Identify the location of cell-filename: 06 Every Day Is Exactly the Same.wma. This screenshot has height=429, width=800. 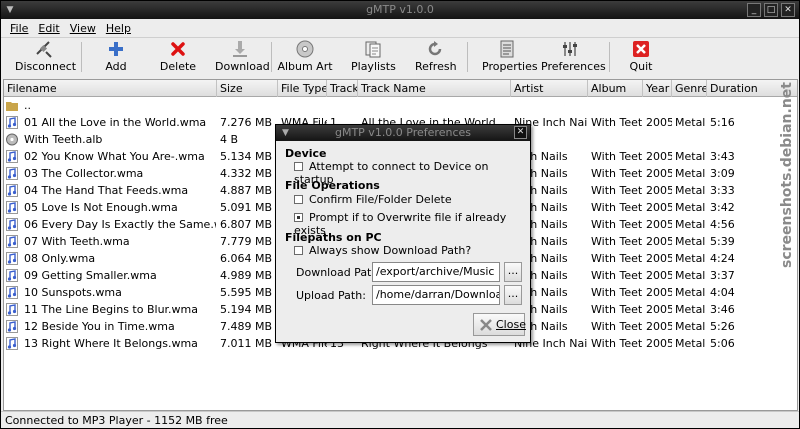
(120, 224).